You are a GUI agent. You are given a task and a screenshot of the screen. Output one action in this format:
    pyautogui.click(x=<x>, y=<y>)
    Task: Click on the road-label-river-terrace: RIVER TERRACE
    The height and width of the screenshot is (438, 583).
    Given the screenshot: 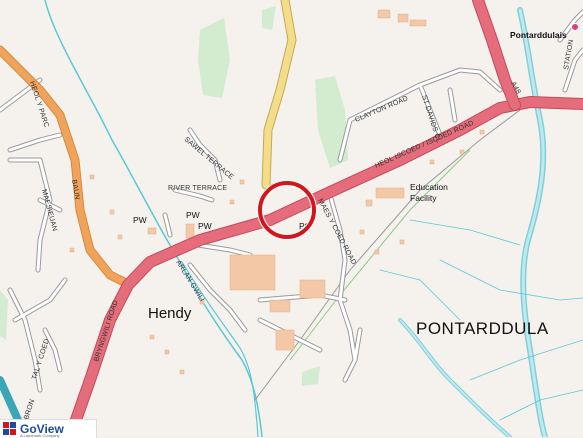 What is the action you would take?
    pyautogui.click(x=197, y=188)
    